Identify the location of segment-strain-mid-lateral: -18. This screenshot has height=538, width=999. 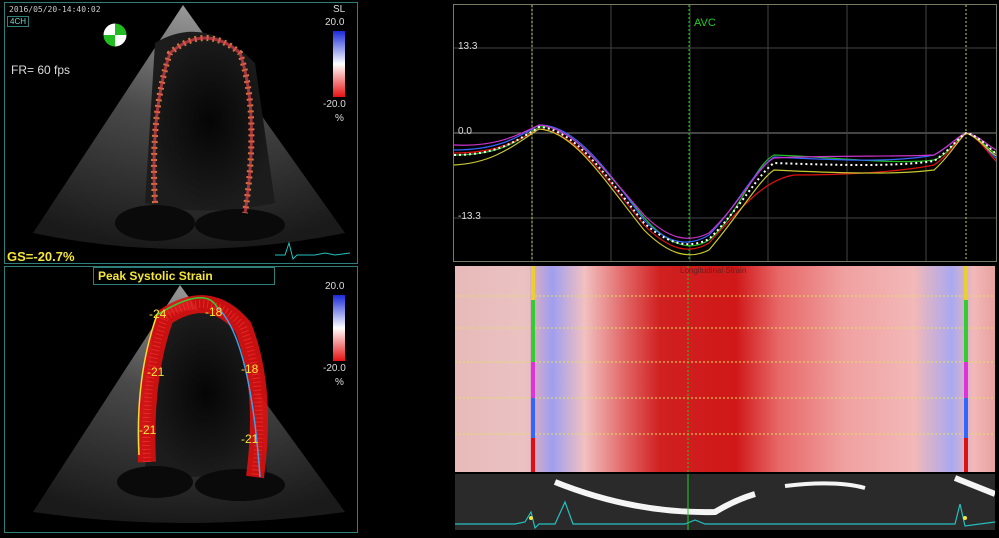
(250, 369).